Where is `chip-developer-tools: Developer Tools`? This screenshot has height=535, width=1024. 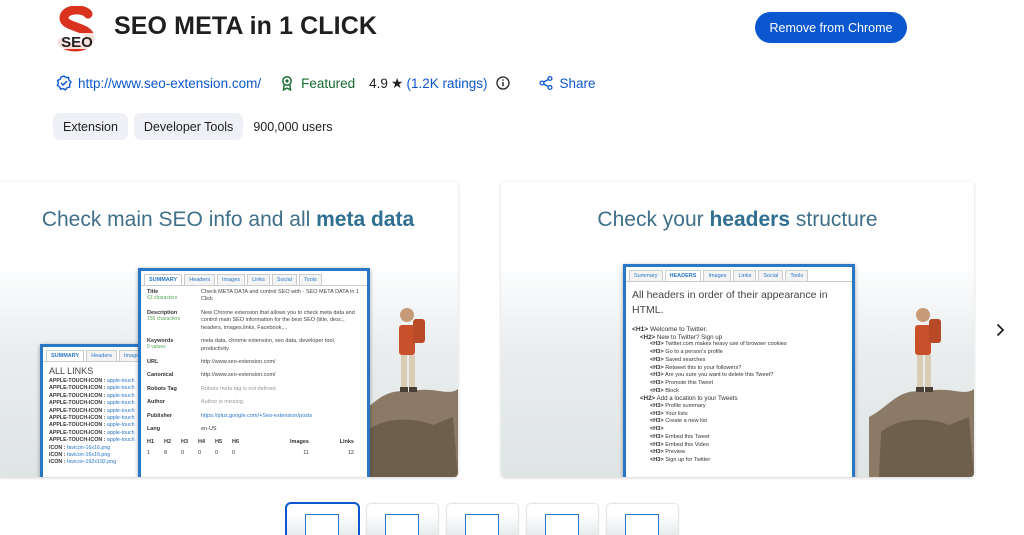 chip-developer-tools: Developer Tools is located at coordinates (188, 126).